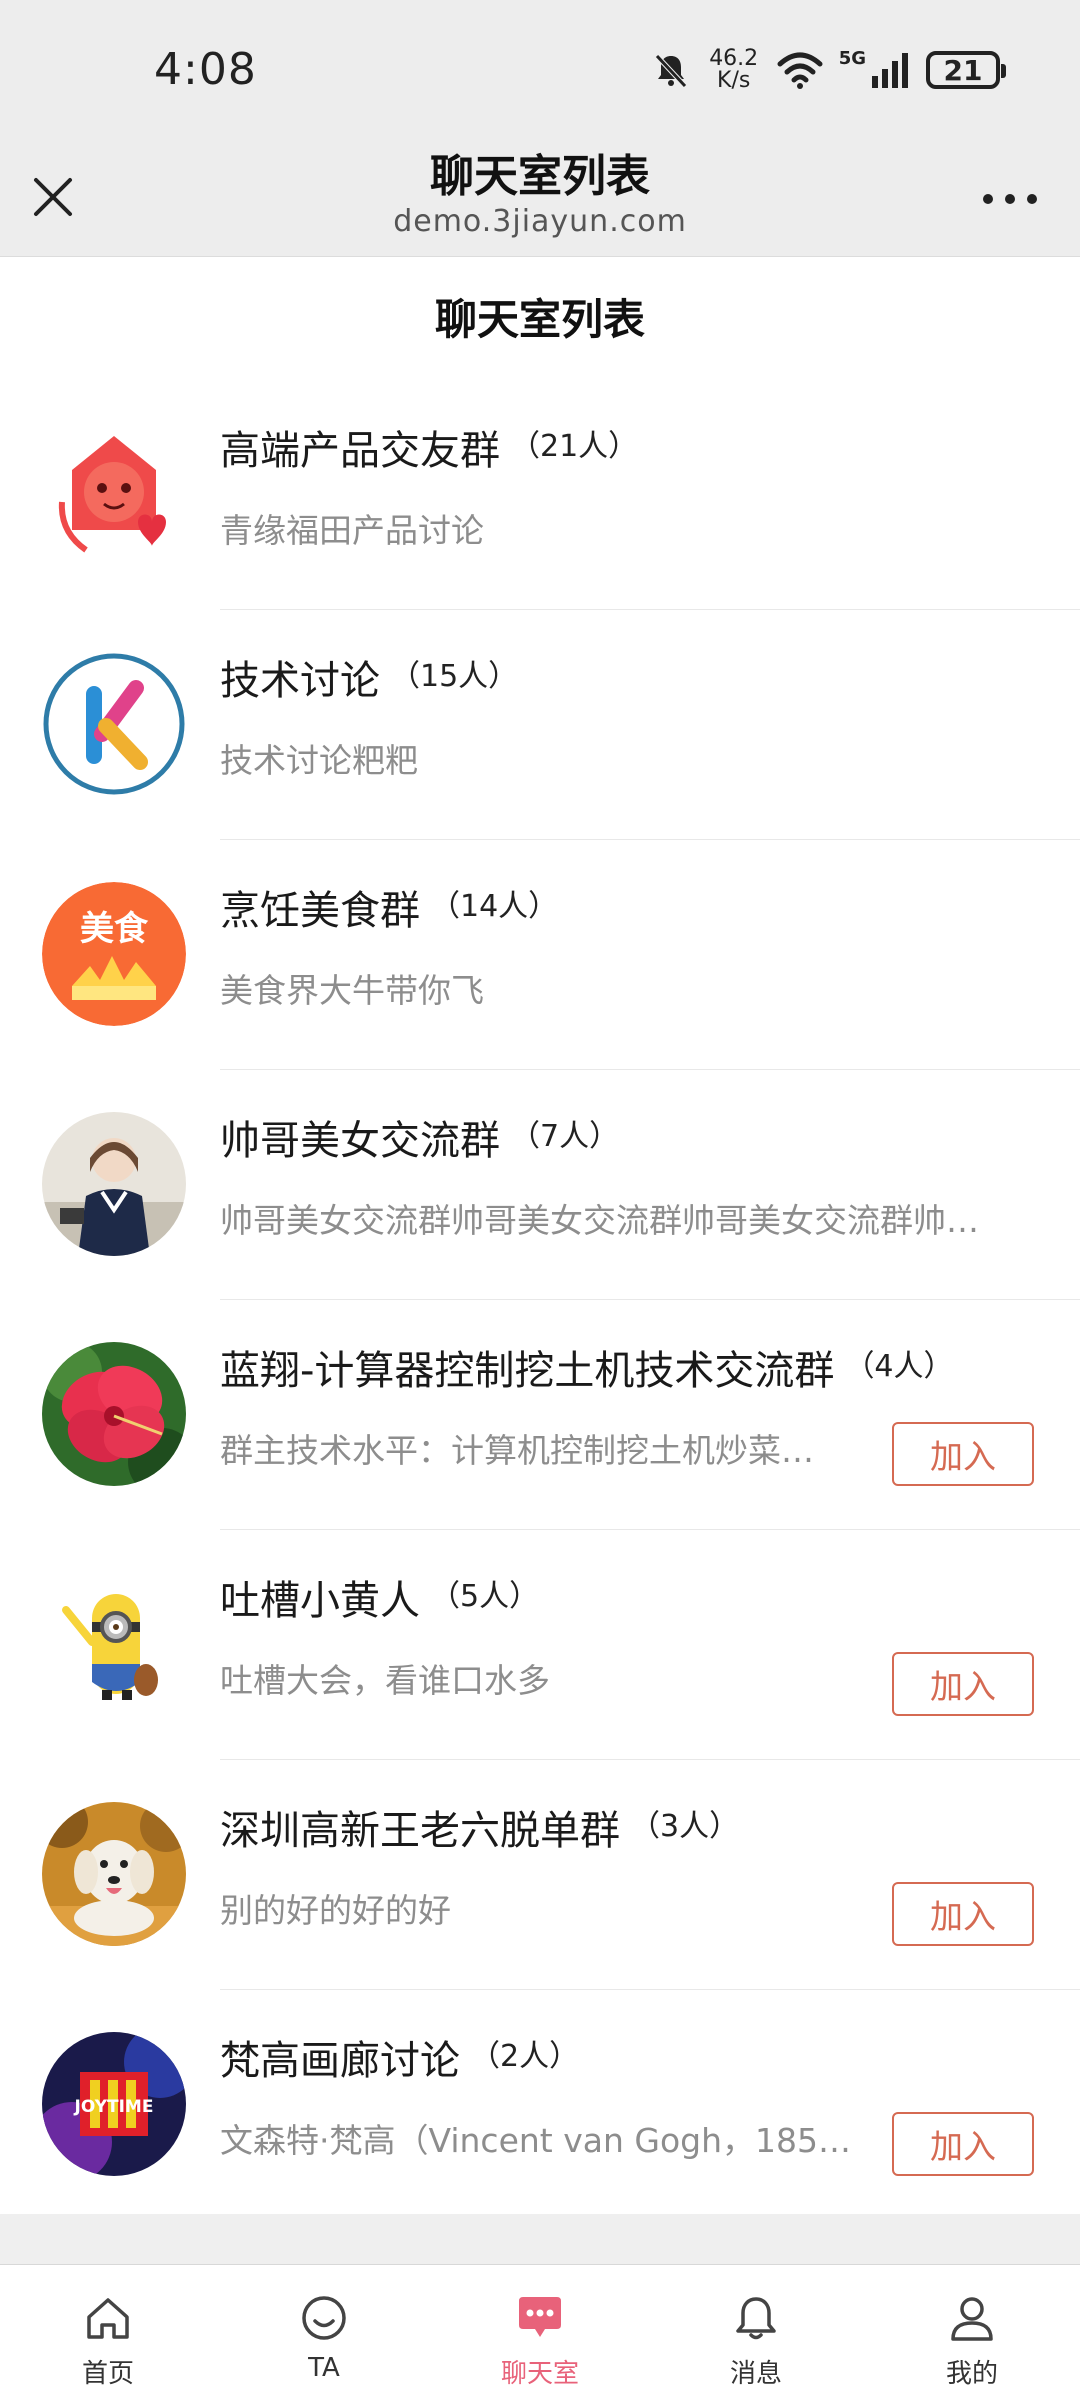 This screenshot has height=2401, width=1080. I want to click on tab-label: 聊天室, so click(539, 2374).